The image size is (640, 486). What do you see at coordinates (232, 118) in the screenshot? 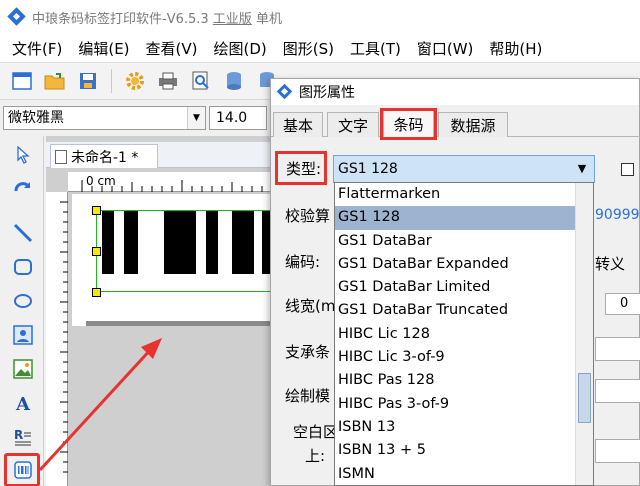
I see `font-size-value: 14.0` at bounding box center [232, 118].